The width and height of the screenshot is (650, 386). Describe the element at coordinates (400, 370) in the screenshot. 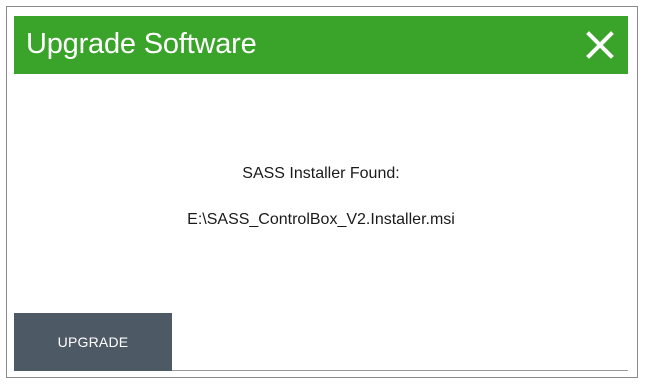

I see `footer-divider` at that location.